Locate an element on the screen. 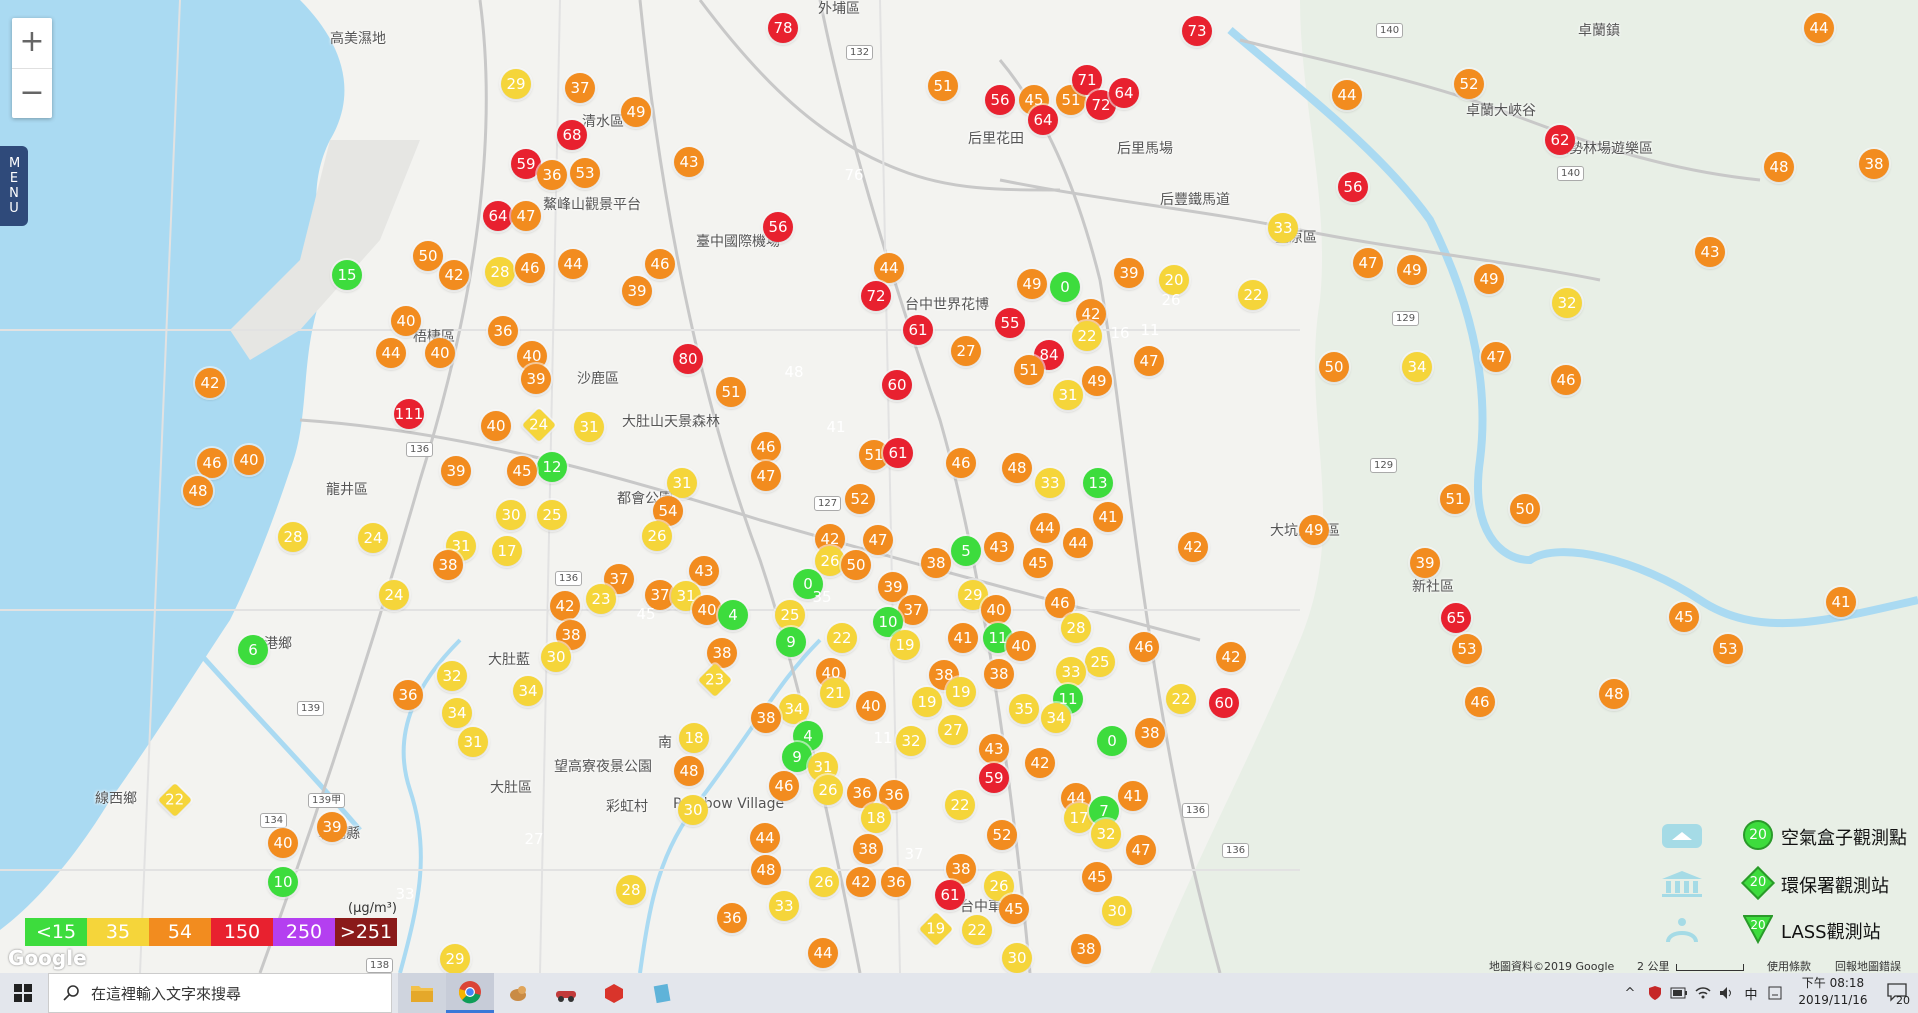 The width and height of the screenshot is (1918, 1013). system-clock: 下午 08:18 2019/11/16 is located at coordinates (1833, 992).